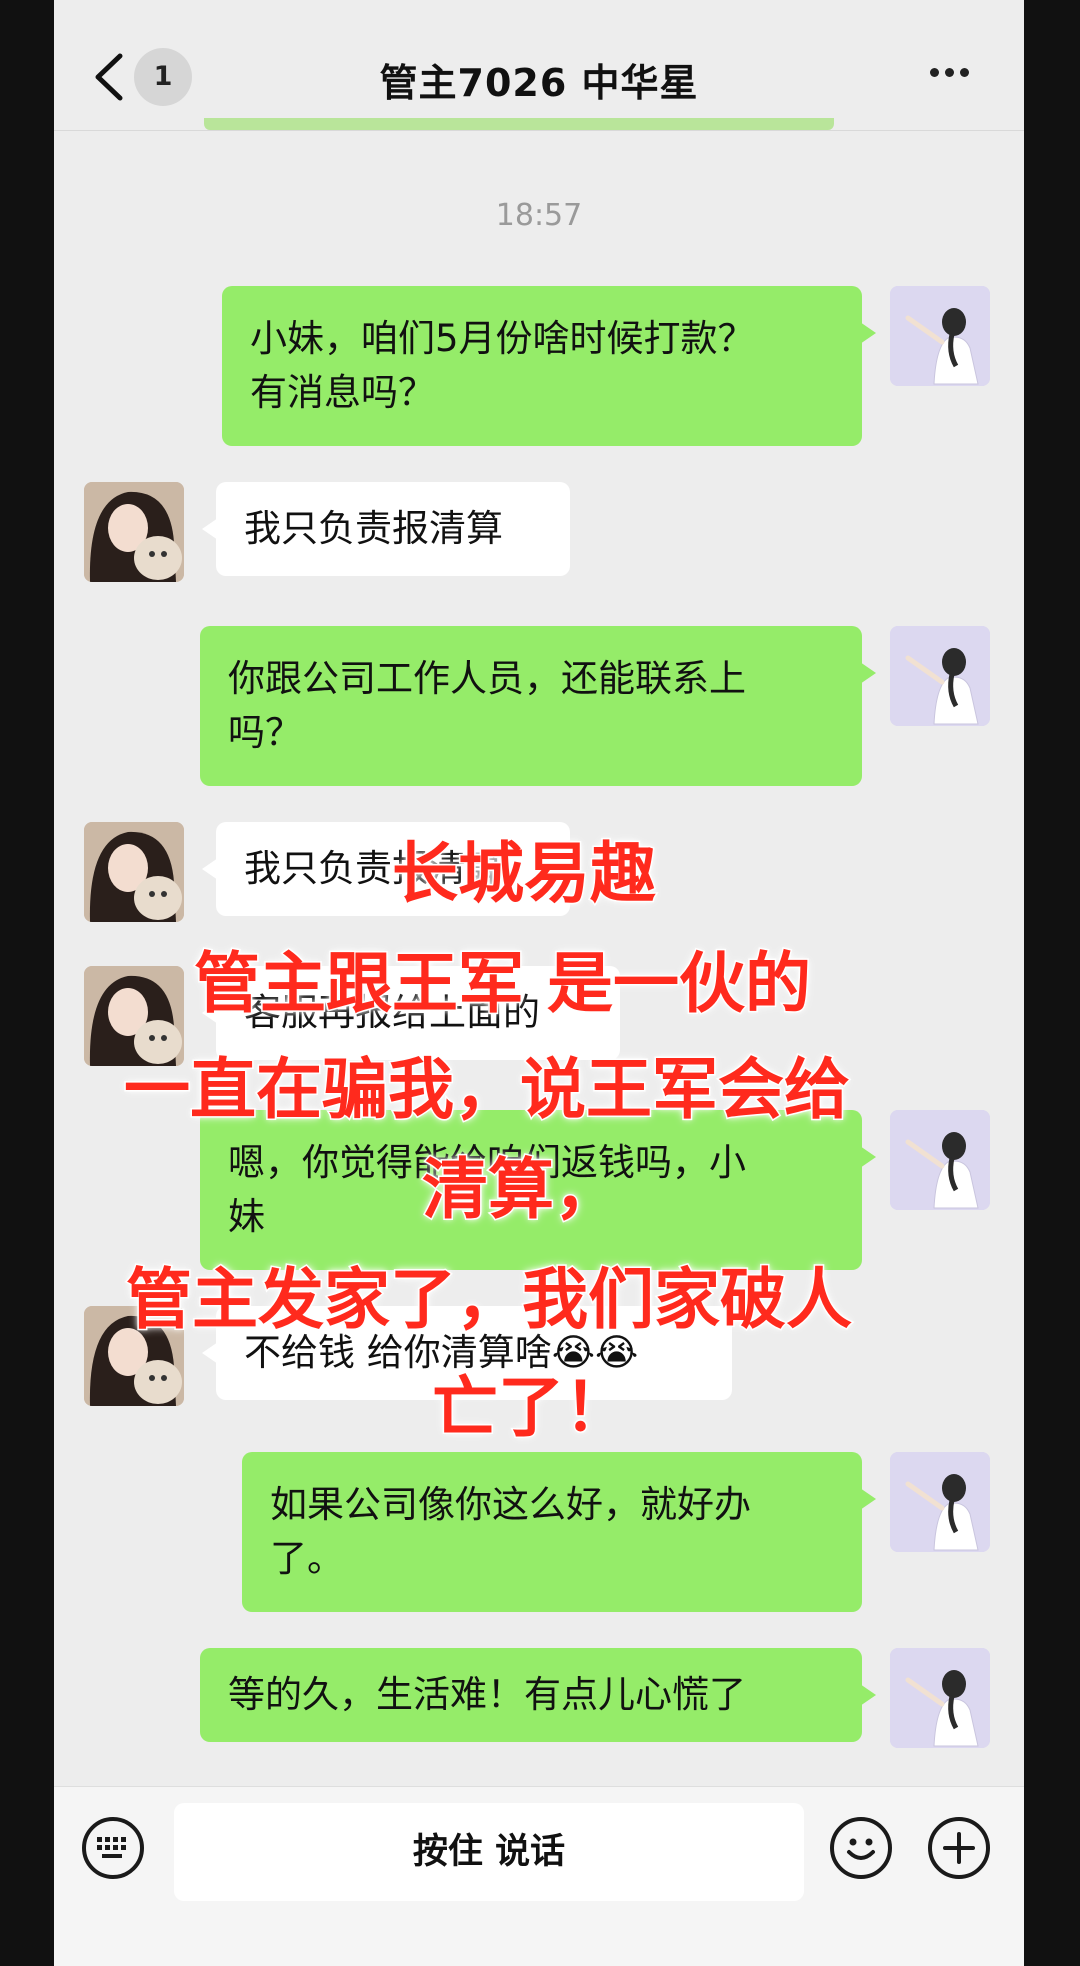  Describe the element at coordinates (519, 124) in the screenshot. I see `pinned-bubble-edge` at that location.